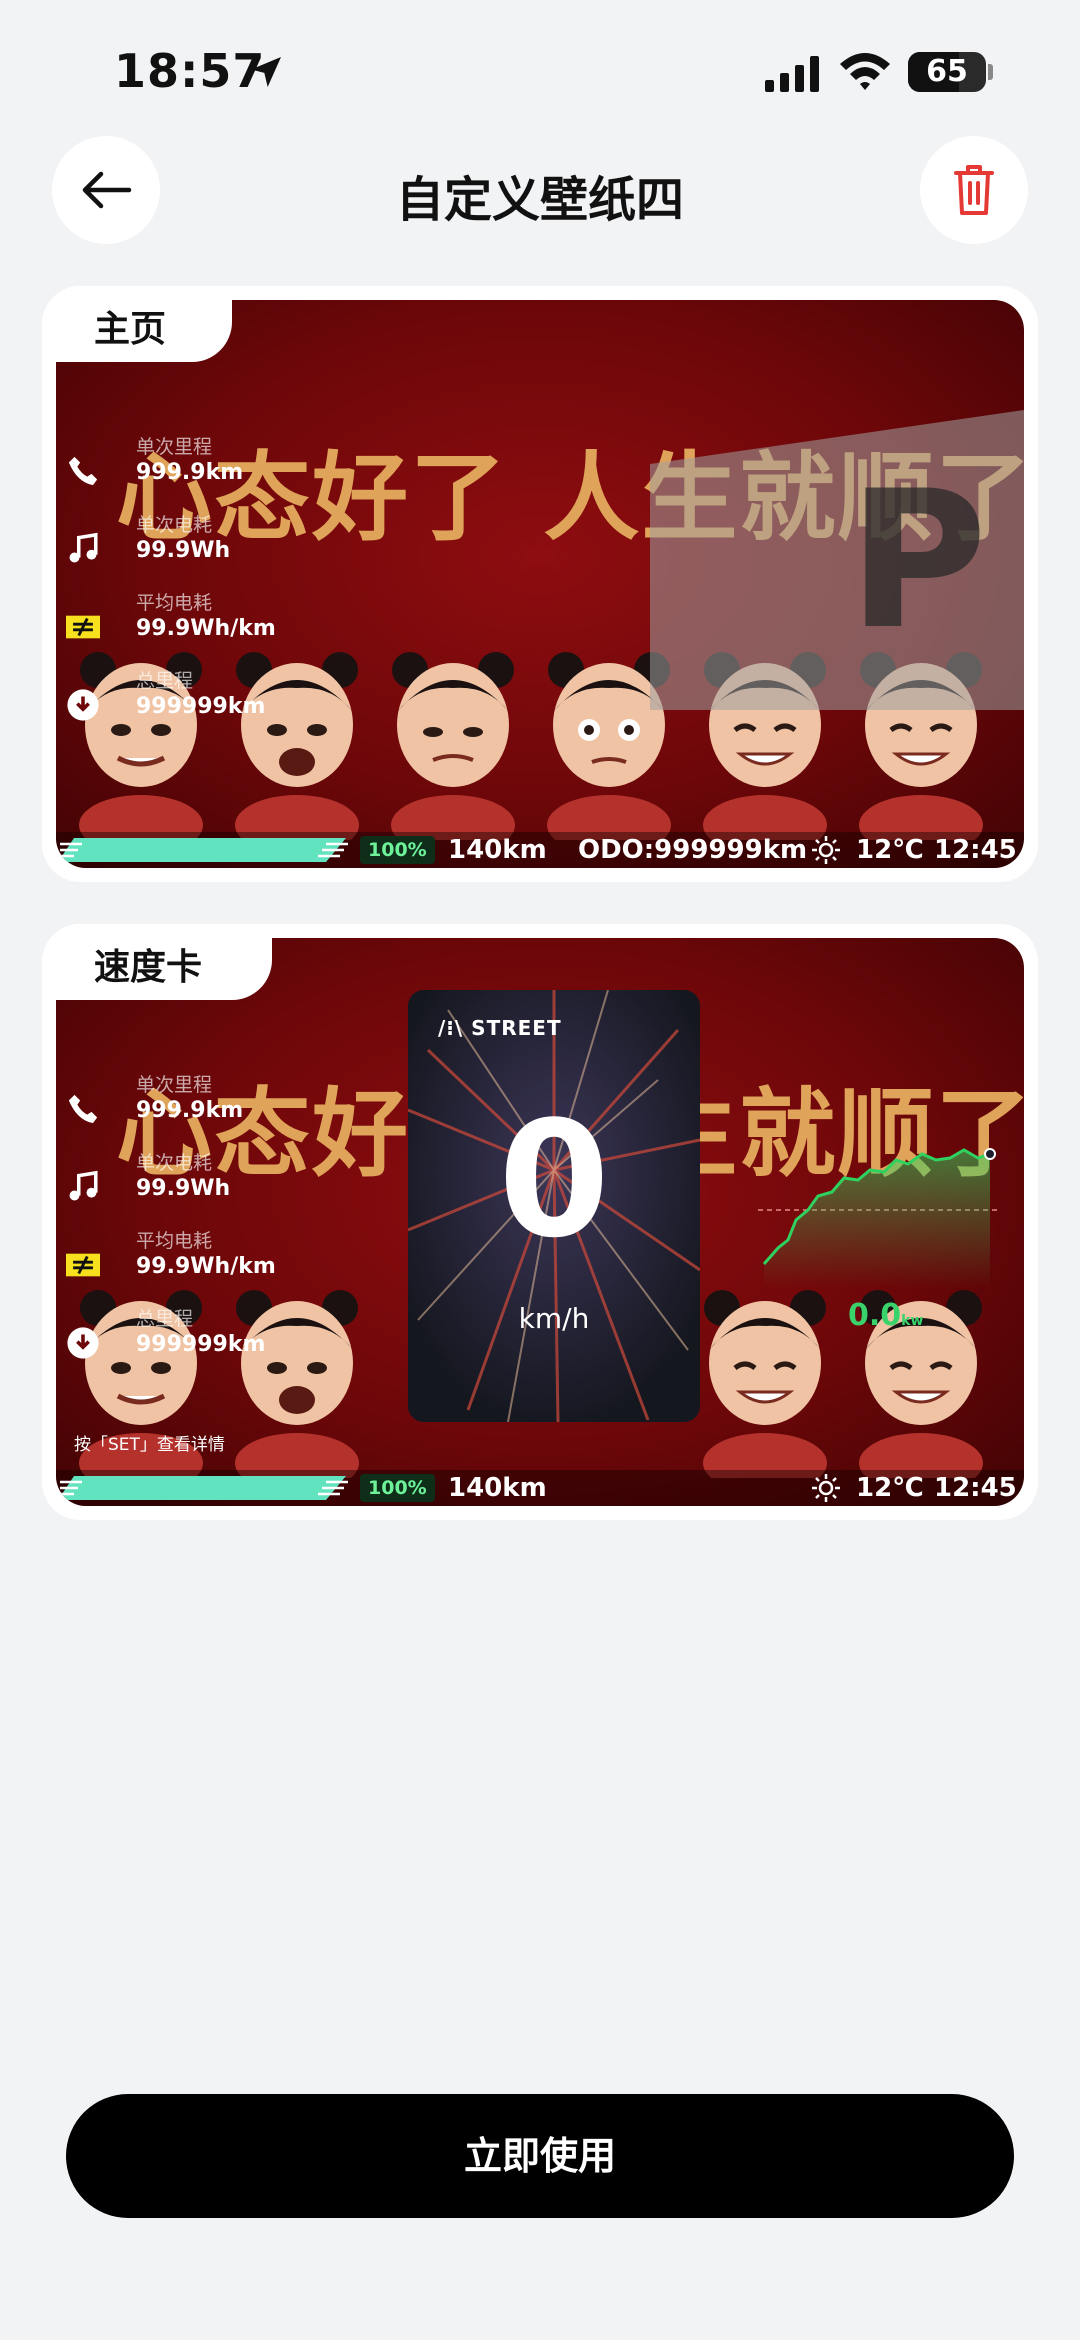 The height and width of the screenshot is (2340, 1080). What do you see at coordinates (878, 1218) in the screenshot?
I see `power-chart` at bounding box center [878, 1218].